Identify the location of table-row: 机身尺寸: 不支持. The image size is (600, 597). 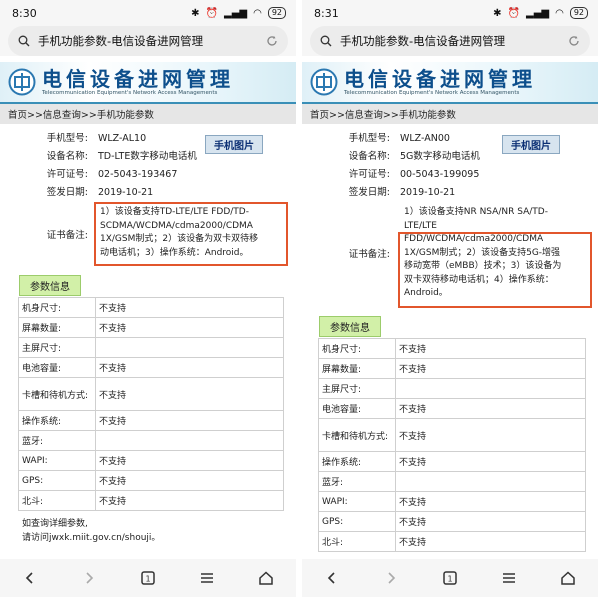
(151, 307).